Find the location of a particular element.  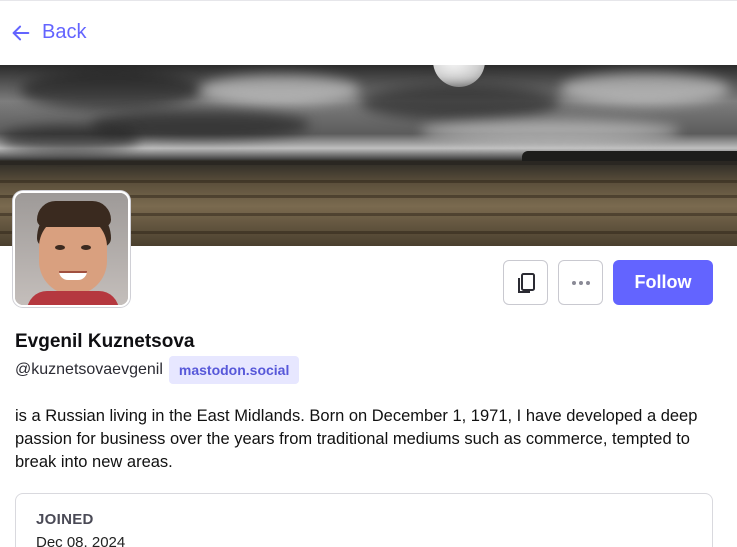

follow-button: Follow is located at coordinates (663, 282).